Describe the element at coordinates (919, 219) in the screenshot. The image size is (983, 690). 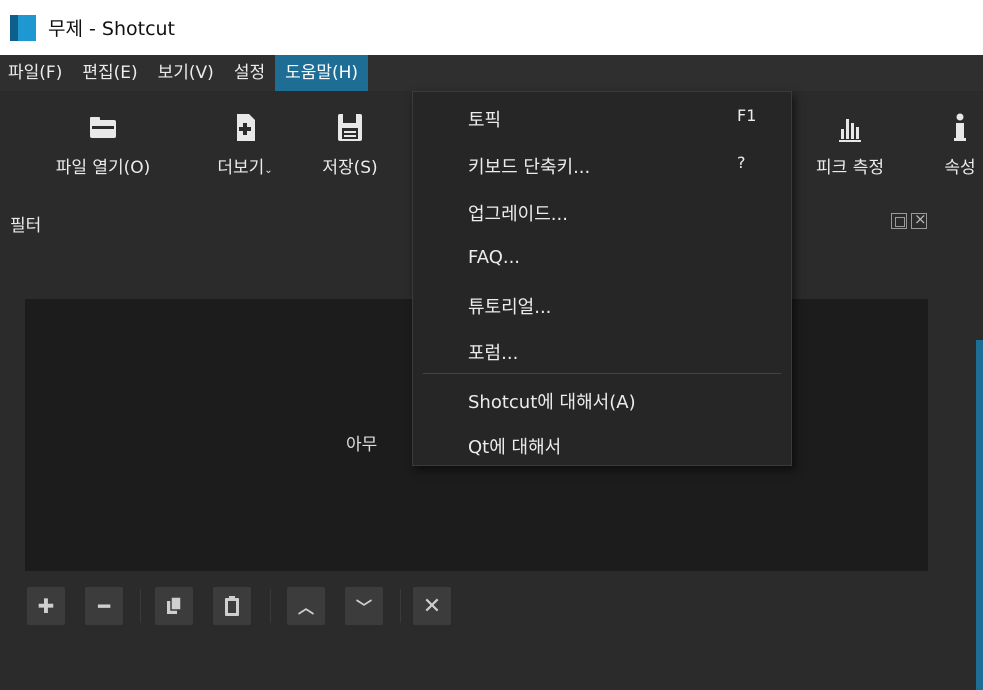
I see `close-panel-icon` at that location.